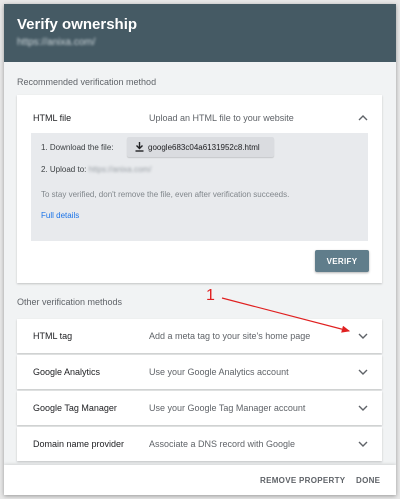 This screenshot has width=400, height=499. Describe the element at coordinates (64, 169) in the screenshot. I see `step-upload-label: 2. Upload to:` at that location.